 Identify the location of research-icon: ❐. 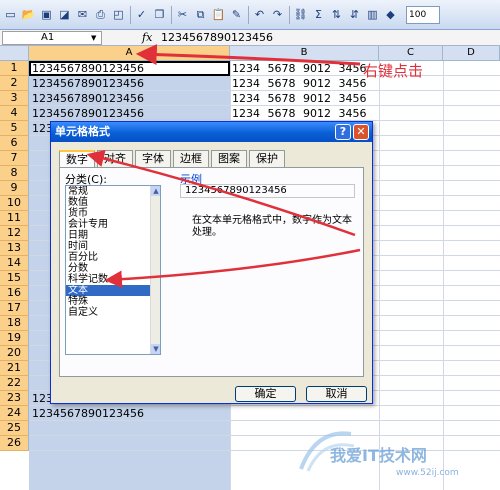
(159, 15).